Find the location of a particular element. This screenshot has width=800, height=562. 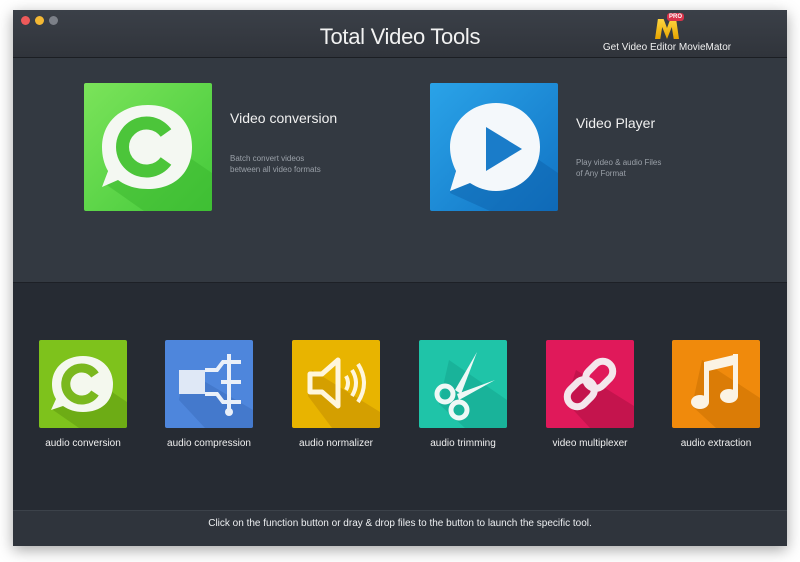

audio-trimming-button: audio trimming is located at coordinates (463, 394).